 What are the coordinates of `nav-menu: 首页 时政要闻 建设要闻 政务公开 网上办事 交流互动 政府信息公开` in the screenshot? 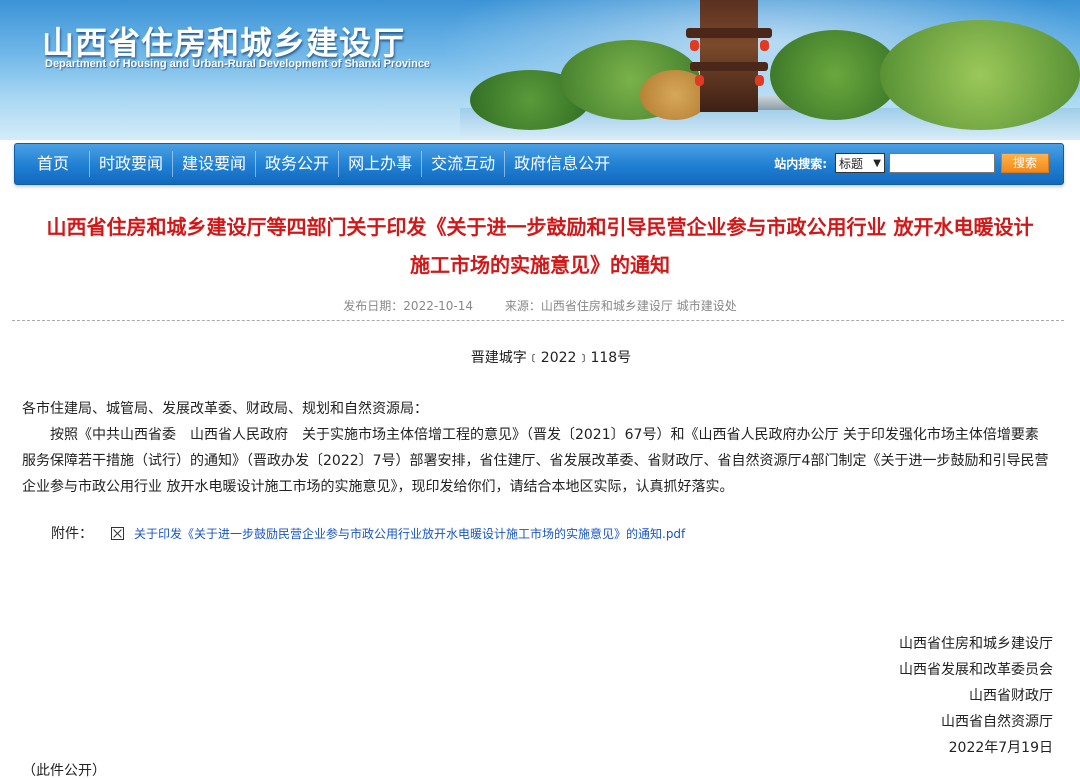 It's located at (322, 164).